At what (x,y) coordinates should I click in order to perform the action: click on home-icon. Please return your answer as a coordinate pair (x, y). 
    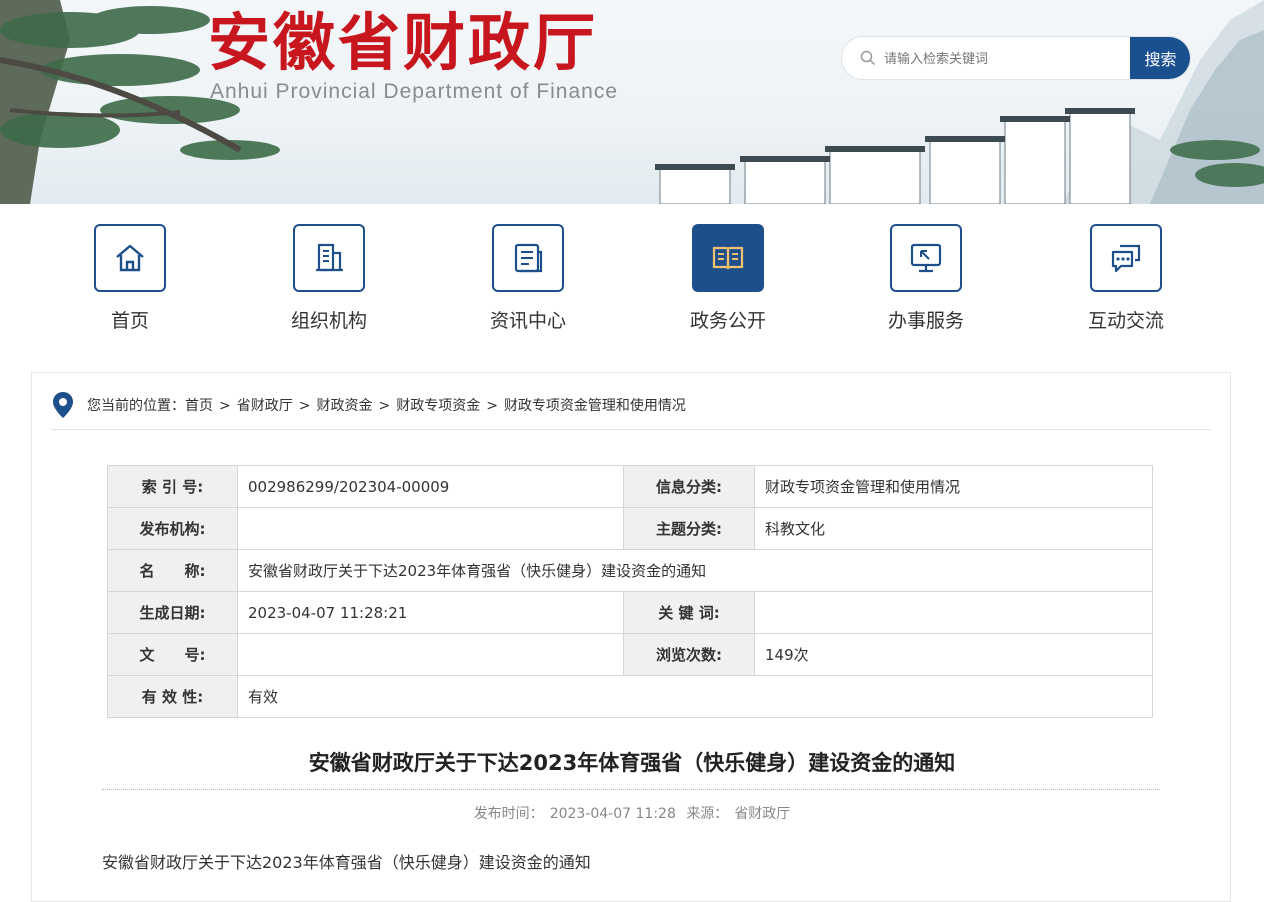
    Looking at the image, I should click on (130, 258).